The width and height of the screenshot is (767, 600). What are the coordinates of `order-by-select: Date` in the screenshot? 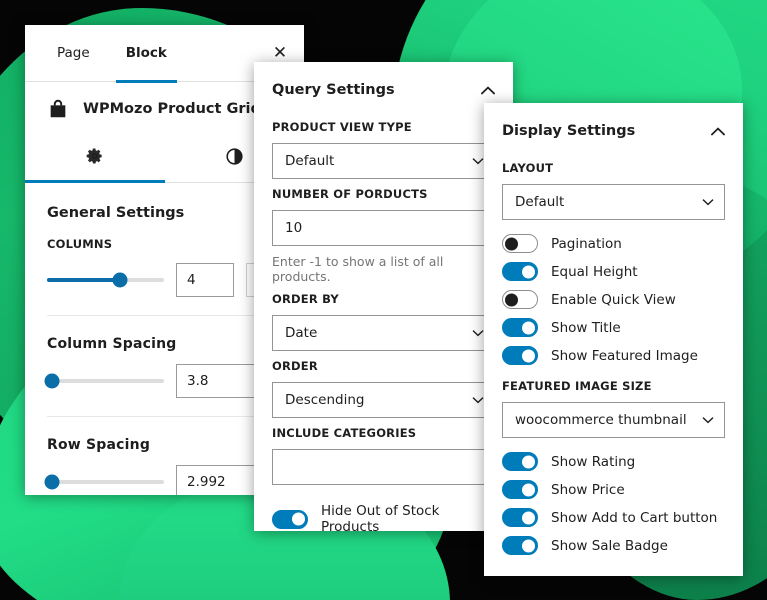 It's located at (383, 333).